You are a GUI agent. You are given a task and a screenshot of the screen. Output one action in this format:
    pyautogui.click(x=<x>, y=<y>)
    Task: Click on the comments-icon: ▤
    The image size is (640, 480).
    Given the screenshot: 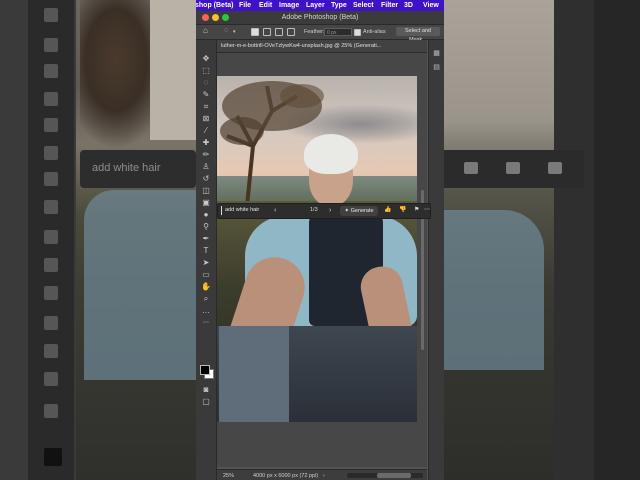 What is the action you would take?
    pyautogui.click(x=436, y=68)
    